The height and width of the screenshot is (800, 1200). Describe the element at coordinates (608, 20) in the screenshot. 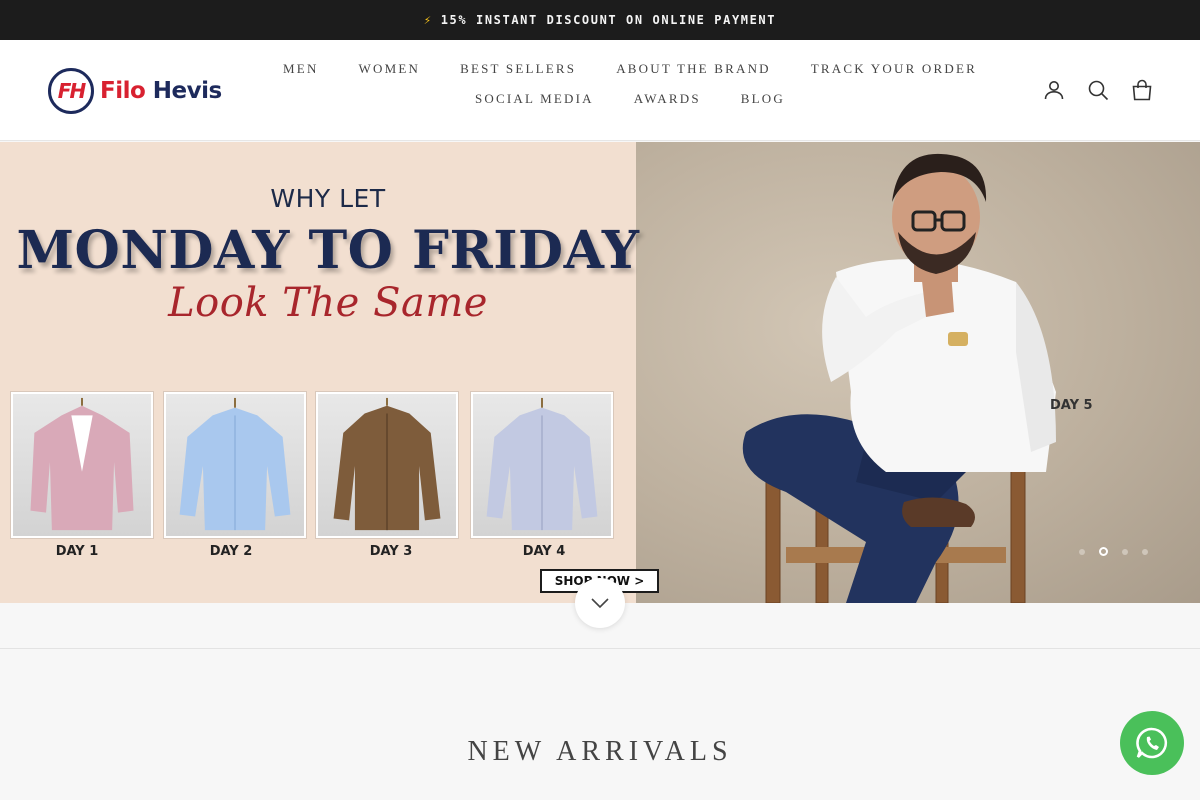

I see `announcement-text: 15% INSTANT DISCOUNT ON ONLINE PAYMENT` at that location.